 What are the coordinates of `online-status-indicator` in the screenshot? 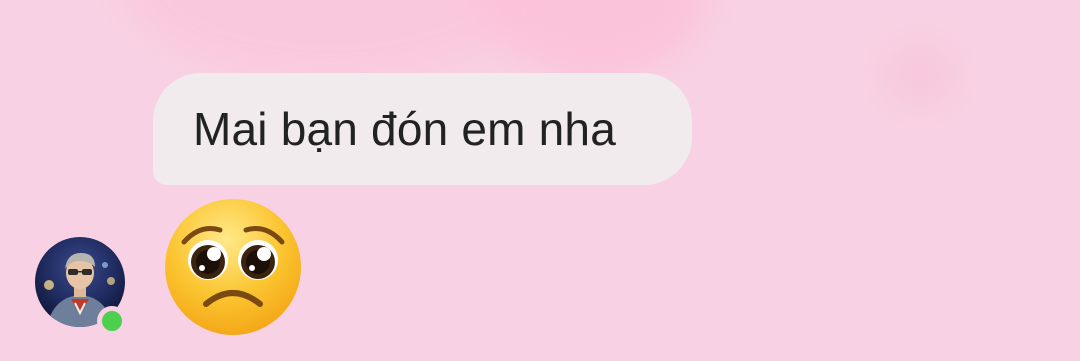 It's located at (112, 321).